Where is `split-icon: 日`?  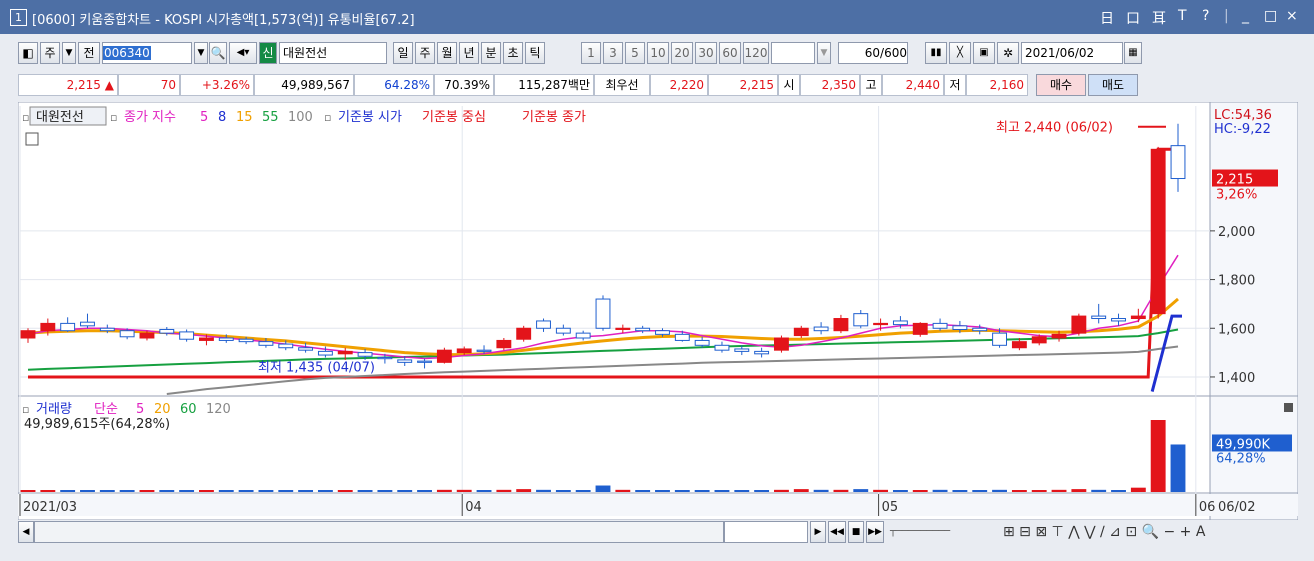 split-icon: 日 is located at coordinates (1107, 18).